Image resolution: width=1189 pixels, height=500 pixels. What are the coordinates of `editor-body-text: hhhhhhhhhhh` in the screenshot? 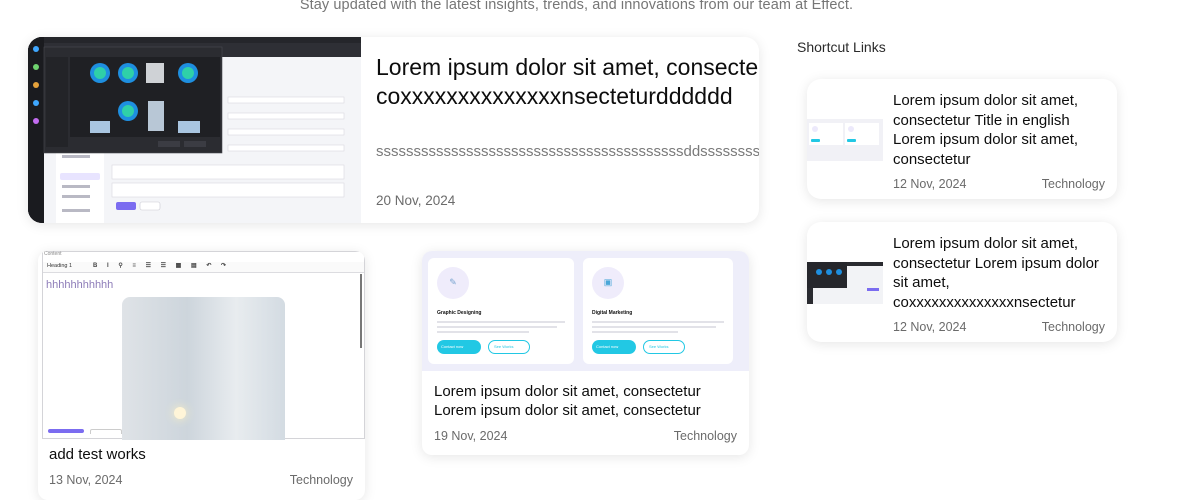 It's located at (80, 285).